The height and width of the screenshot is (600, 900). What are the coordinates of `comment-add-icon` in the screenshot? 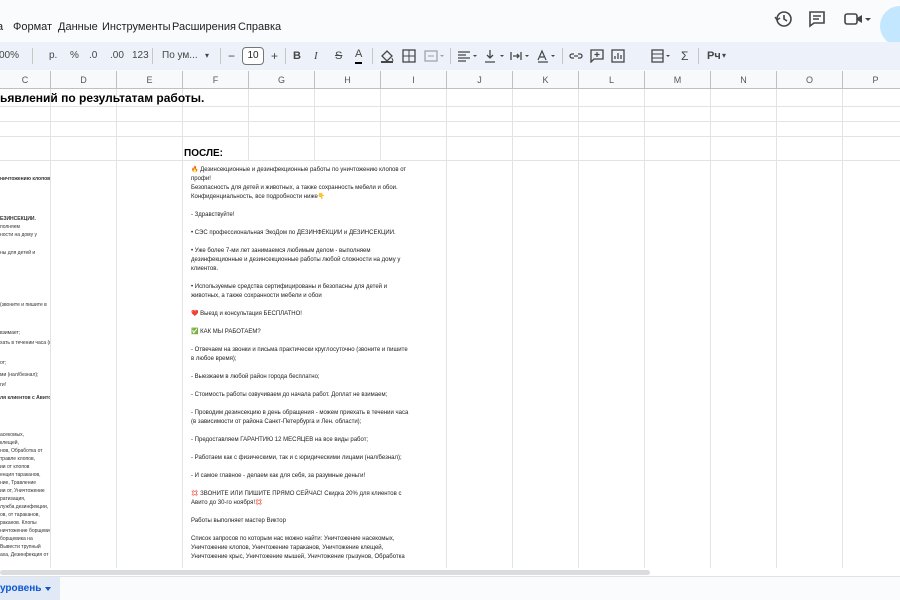 It's located at (597, 56).